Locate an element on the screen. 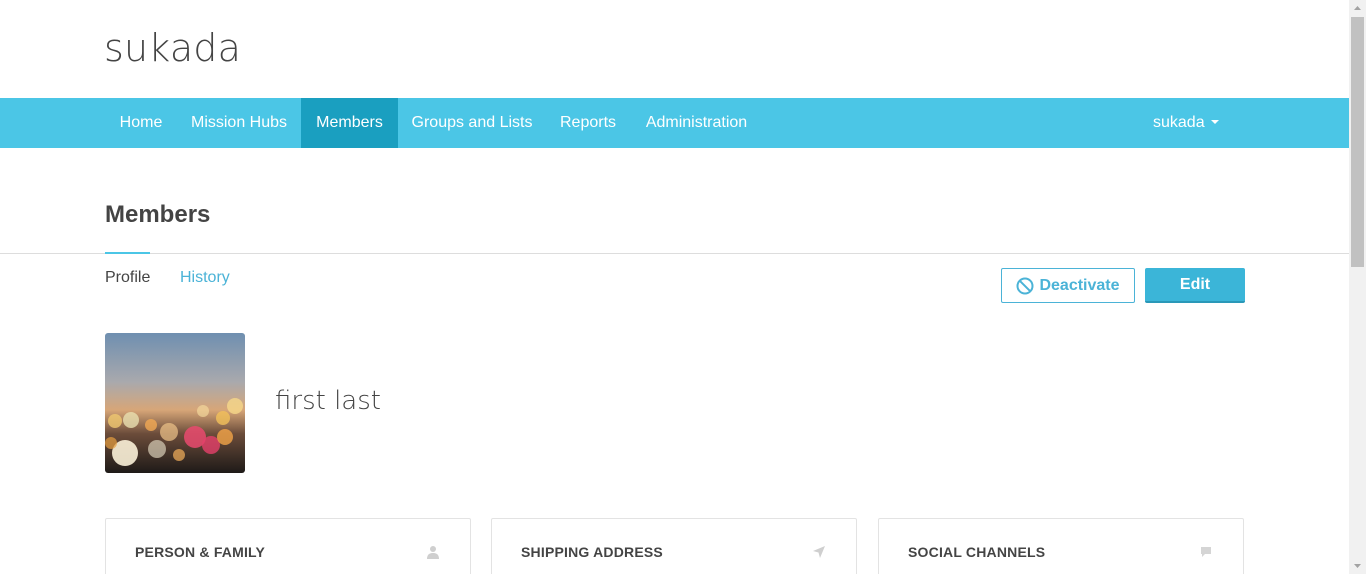 The image size is (1366, 574). nav-item-mission-hubs: Mission Hubs is located at coordinates (239, 123).